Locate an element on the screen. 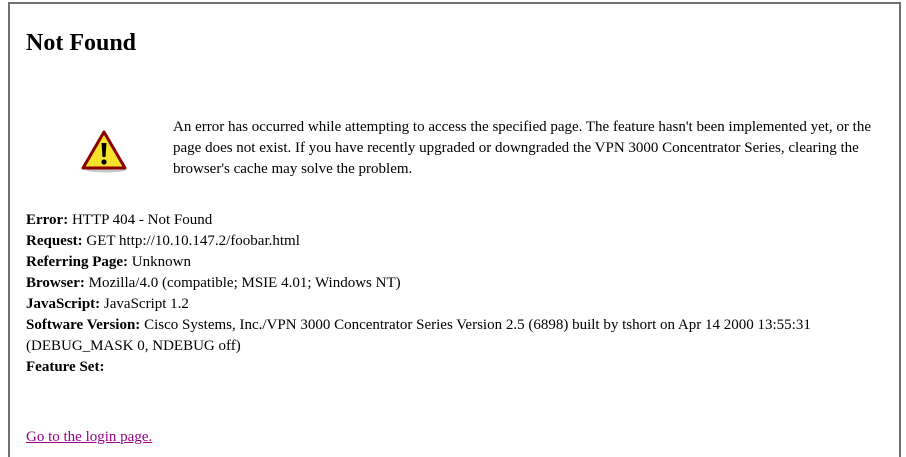 This screenshot has height=457, width=906. detail-browser-label: Browser: is located at coordinates (55, 283).